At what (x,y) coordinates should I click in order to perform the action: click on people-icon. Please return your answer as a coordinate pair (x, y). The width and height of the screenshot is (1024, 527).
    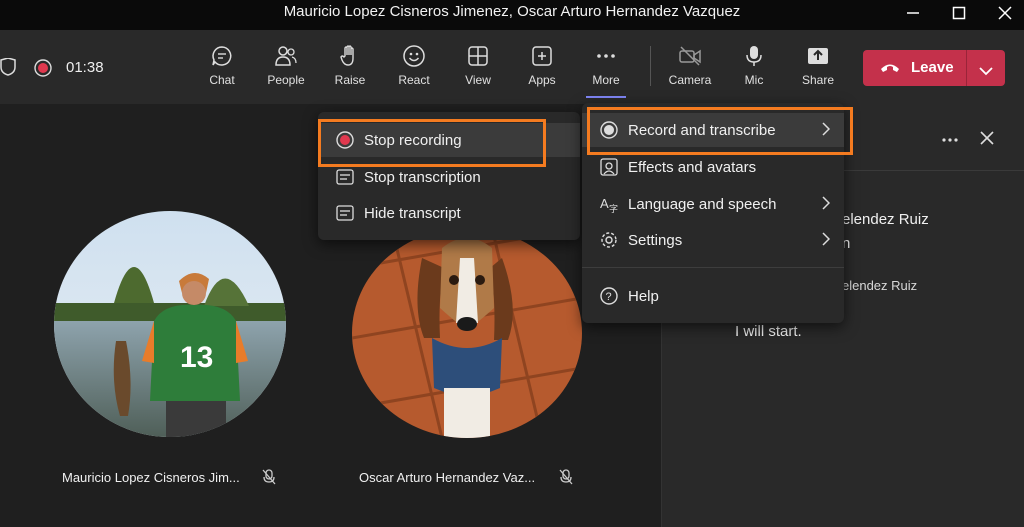
    Looking at the image, I should click on (286, 56).